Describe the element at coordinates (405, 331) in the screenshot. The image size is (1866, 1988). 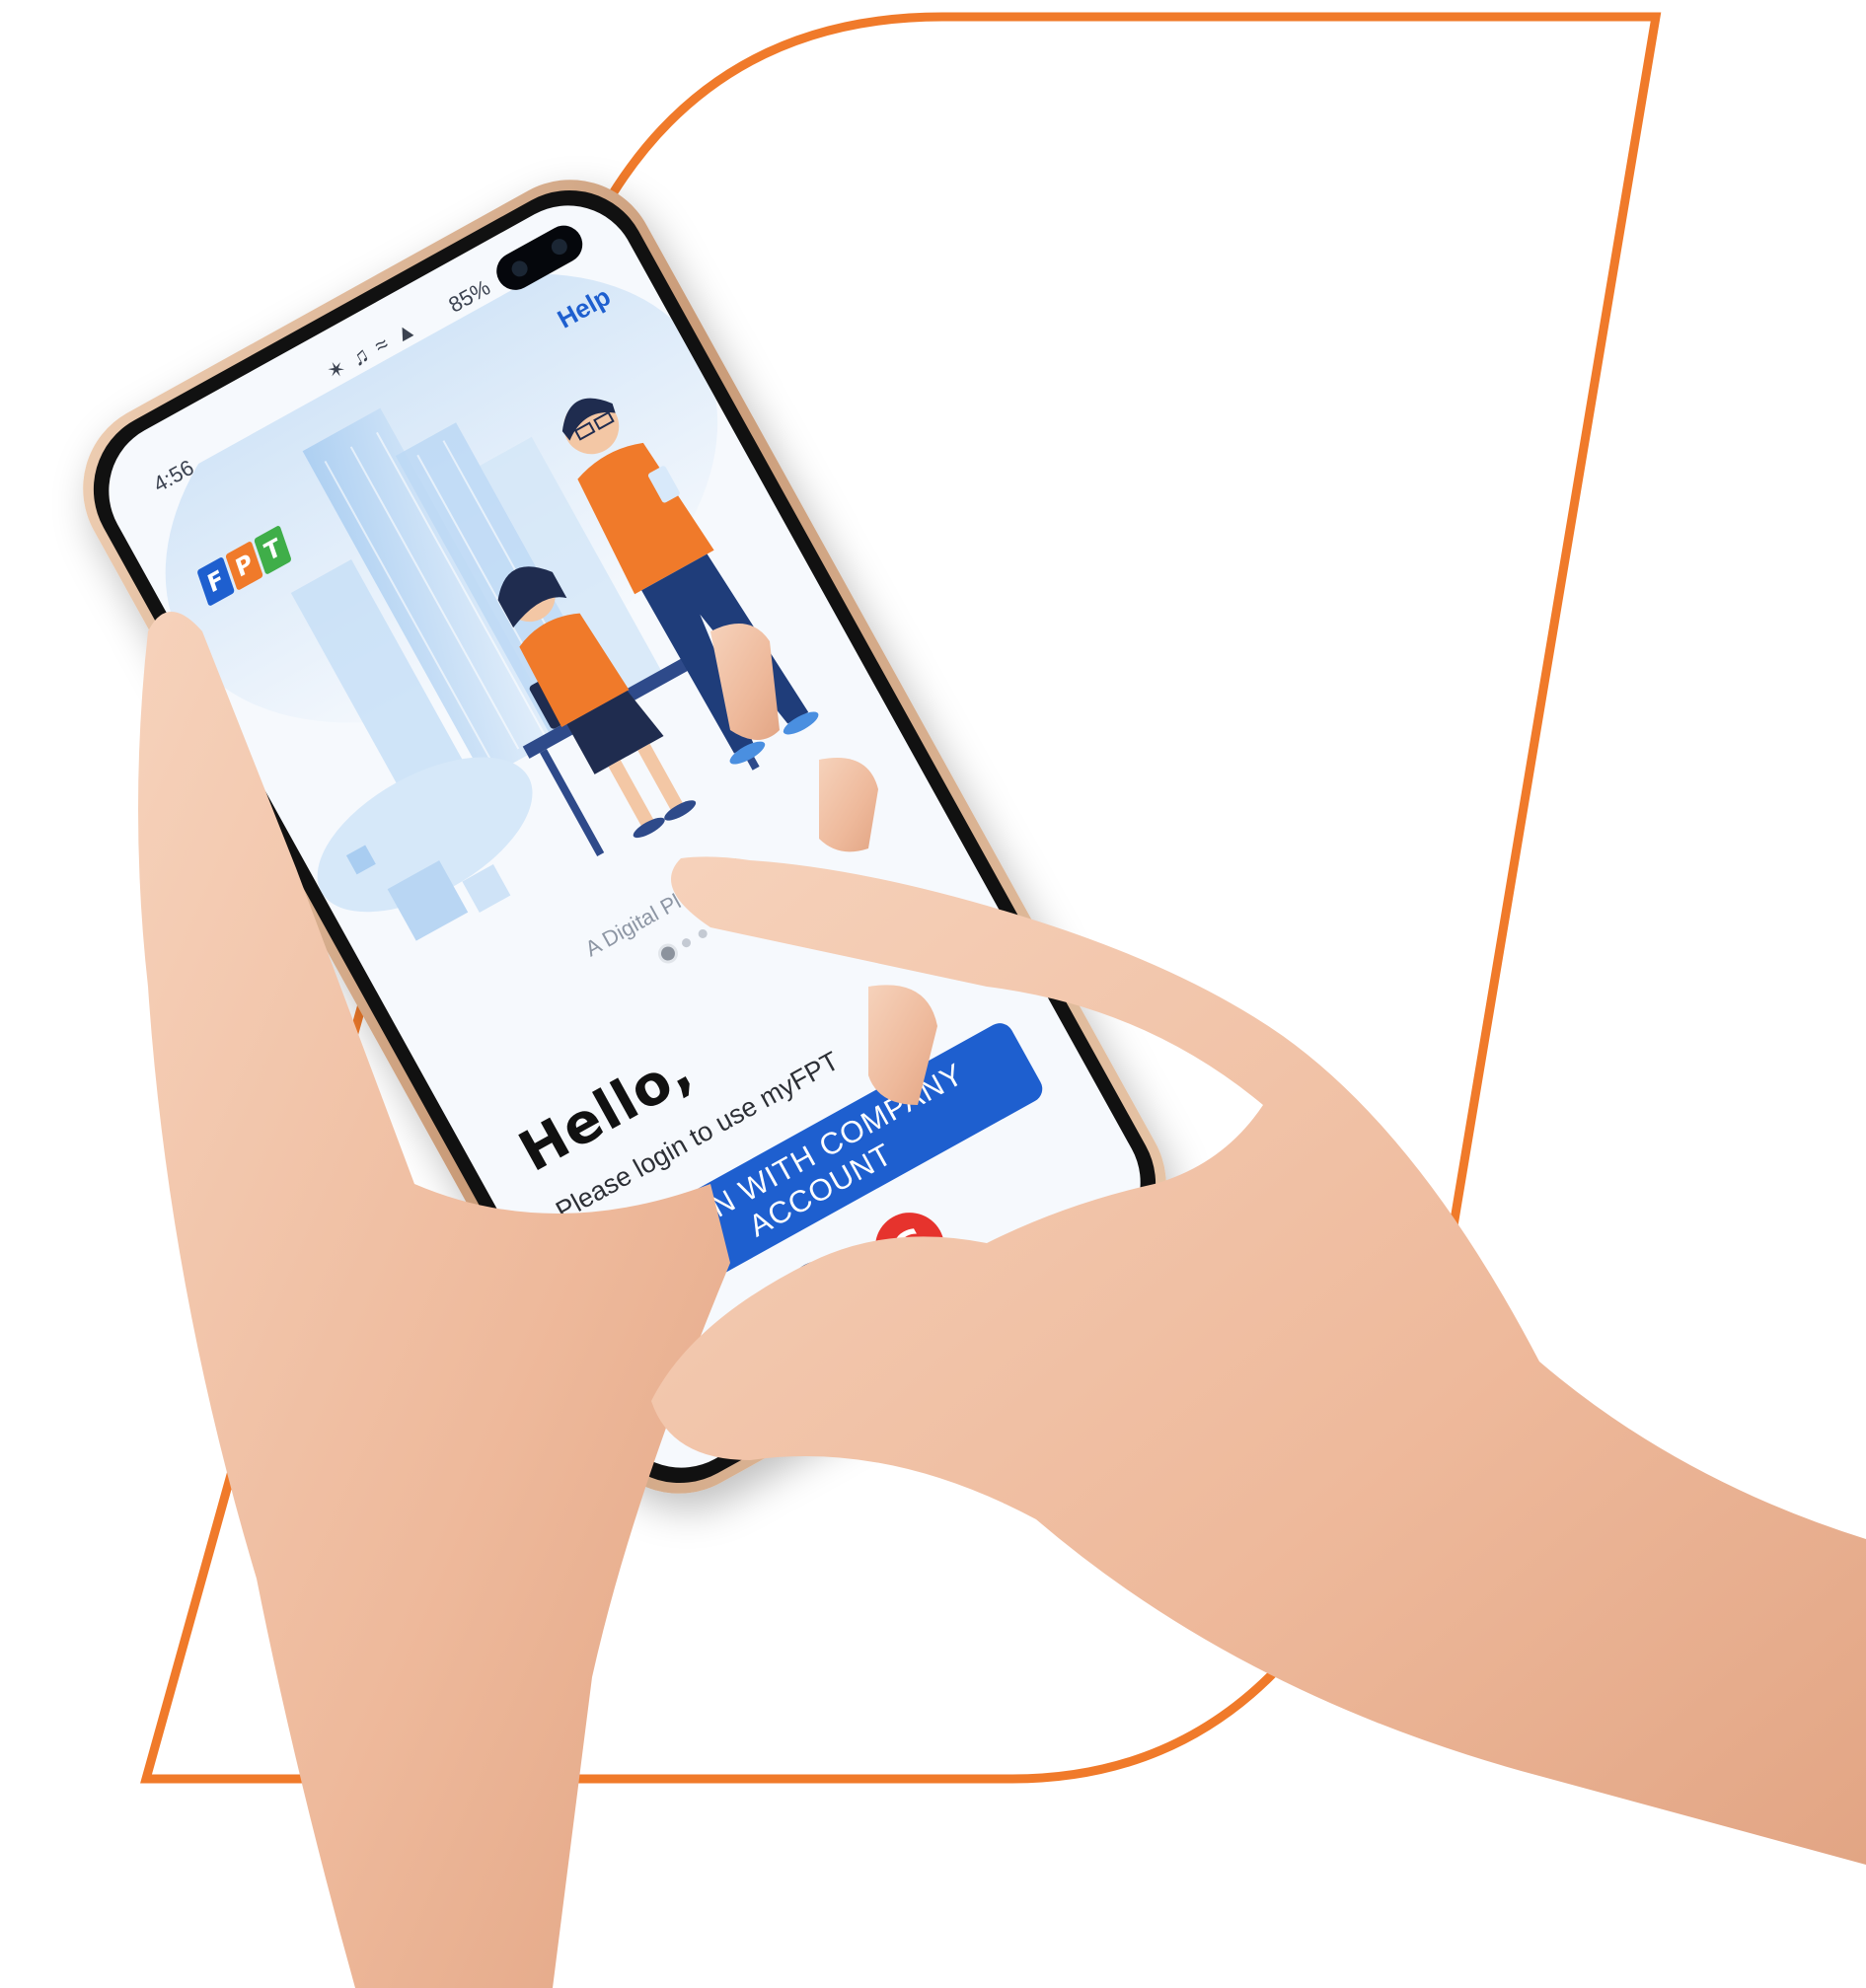
I see `signal-icon: ▲` at that location.